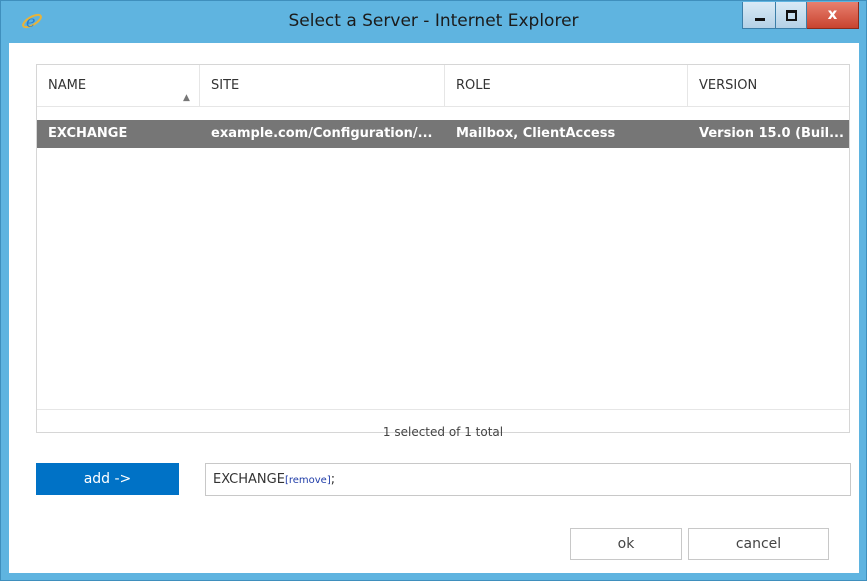  I want to click on close-button: x, so click(833, 15).